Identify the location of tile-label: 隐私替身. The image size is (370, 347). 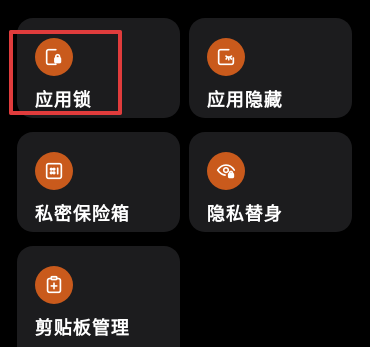
(245, 214).